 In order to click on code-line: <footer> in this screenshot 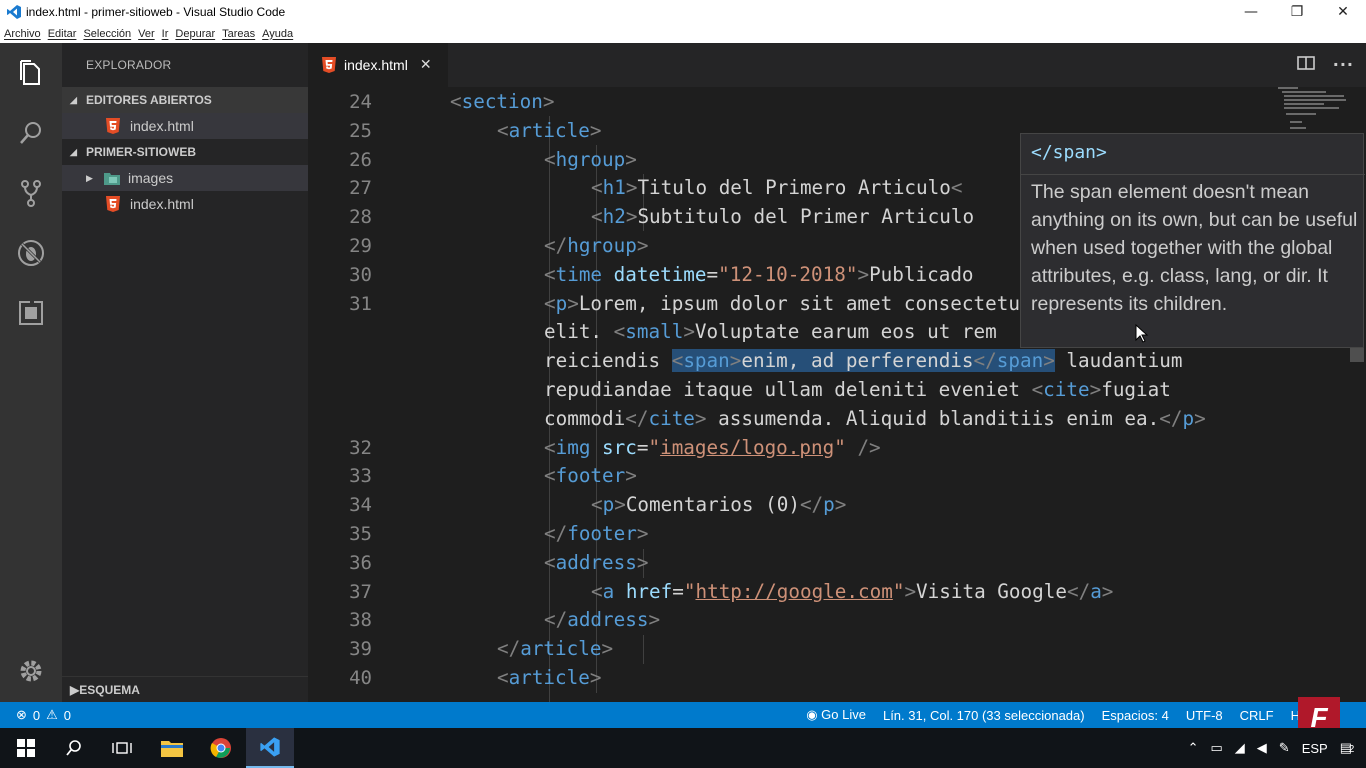, I will do `click(590, 475)`.